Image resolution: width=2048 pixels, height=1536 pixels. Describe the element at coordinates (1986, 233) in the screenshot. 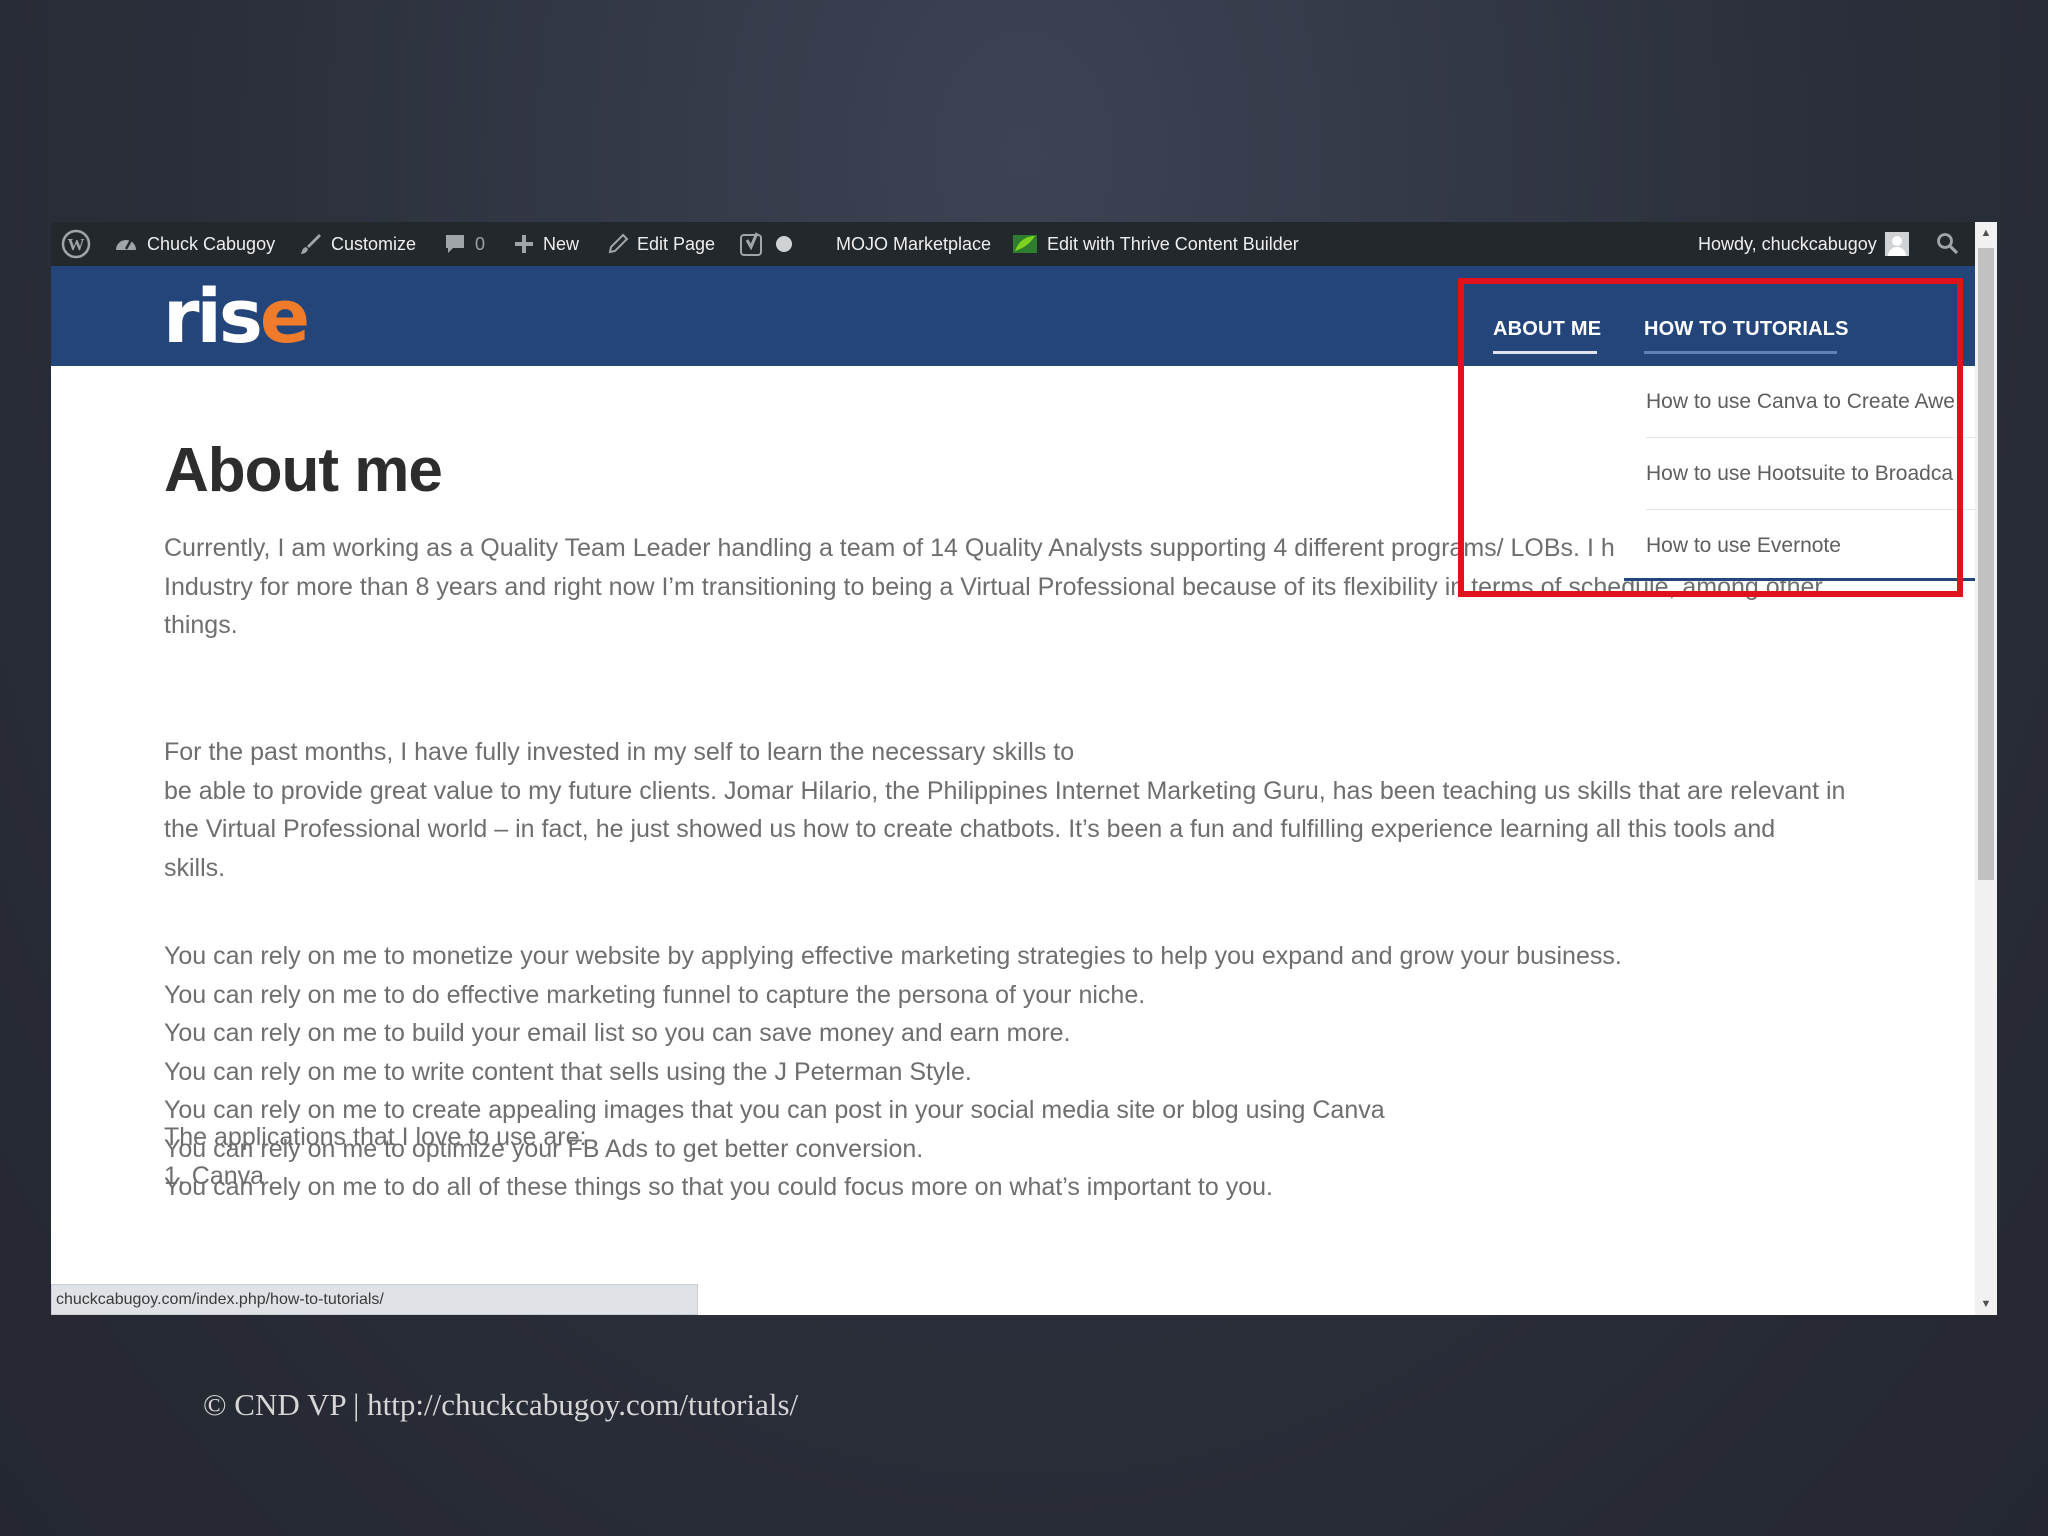

I see `scroll-up-arrow-icon: ▲` at that location.